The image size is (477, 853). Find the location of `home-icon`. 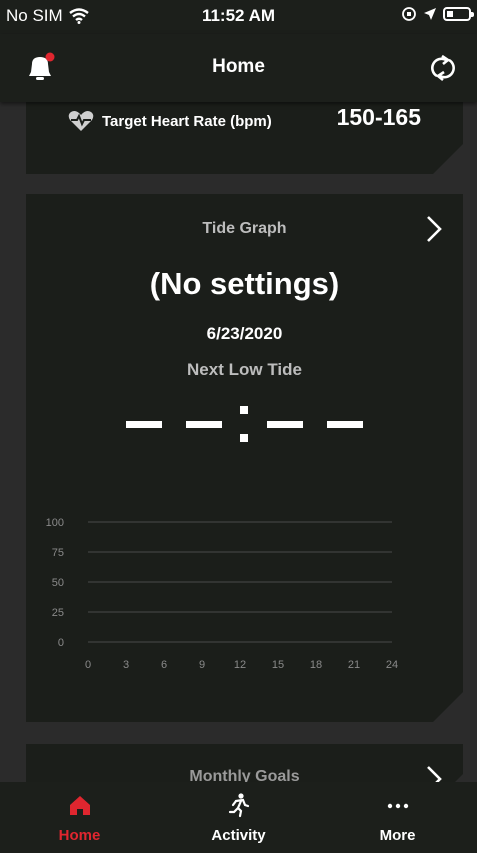

home-icon is located at coordinates (79, 805).